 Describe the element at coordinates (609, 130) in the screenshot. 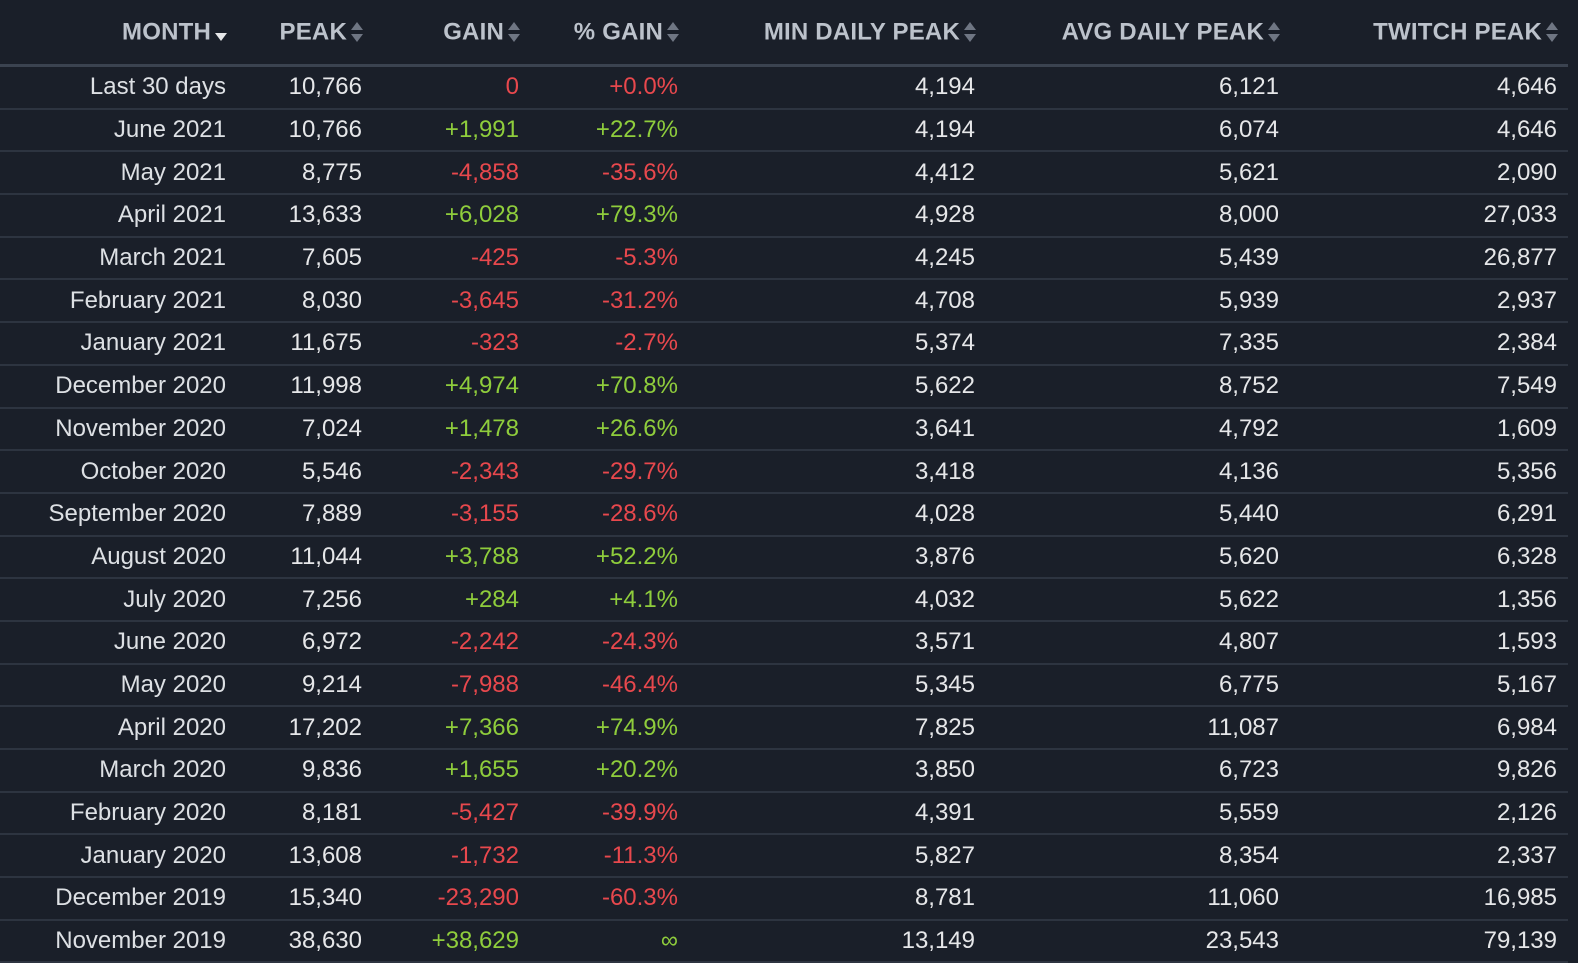

I see `cell-pct-gain: +22.7%` at that location.